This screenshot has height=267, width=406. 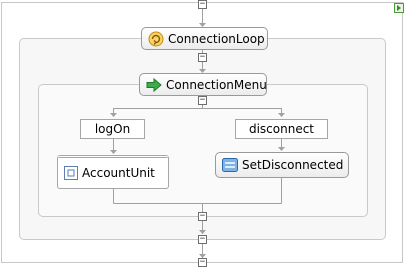 What do you see at coordinates (216, 38) in the screenshot?
I see `connection-loop-label: ConnectionLoop` at bounding box center [216, 38].